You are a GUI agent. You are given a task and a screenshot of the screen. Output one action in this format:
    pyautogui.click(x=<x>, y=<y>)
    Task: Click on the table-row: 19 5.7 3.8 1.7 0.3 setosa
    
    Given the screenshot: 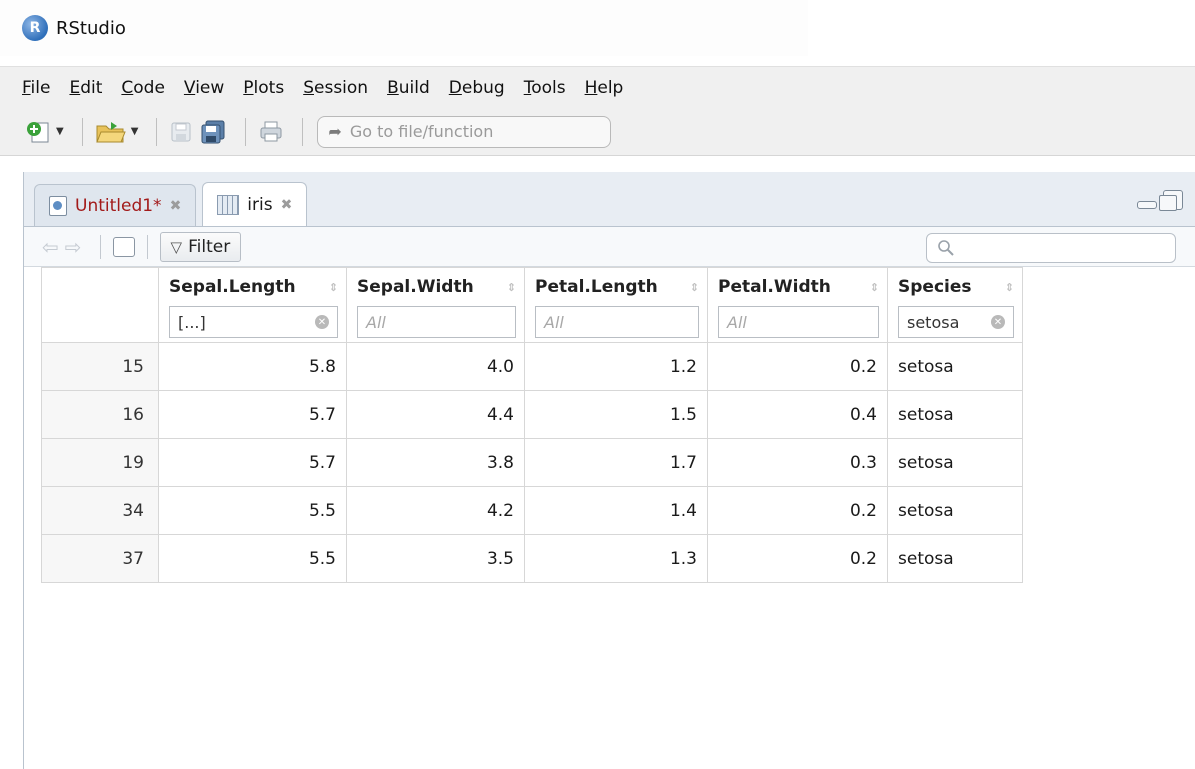 What is the action you would take?
    pyautogui.click(x=532, y=462)
    